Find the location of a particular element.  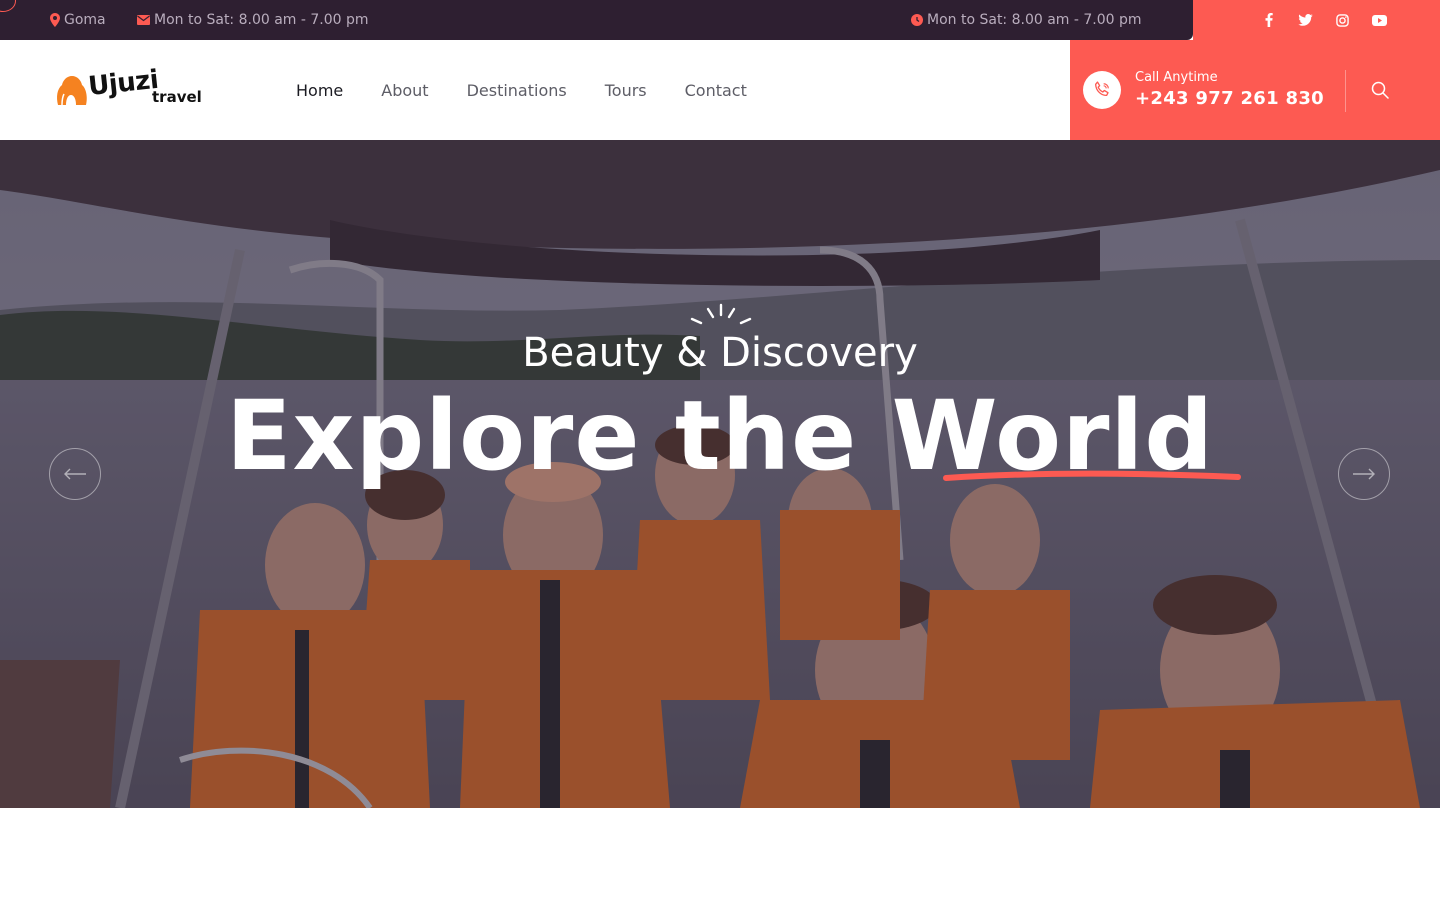

envelope-icon is located at coordinates (143, 20).